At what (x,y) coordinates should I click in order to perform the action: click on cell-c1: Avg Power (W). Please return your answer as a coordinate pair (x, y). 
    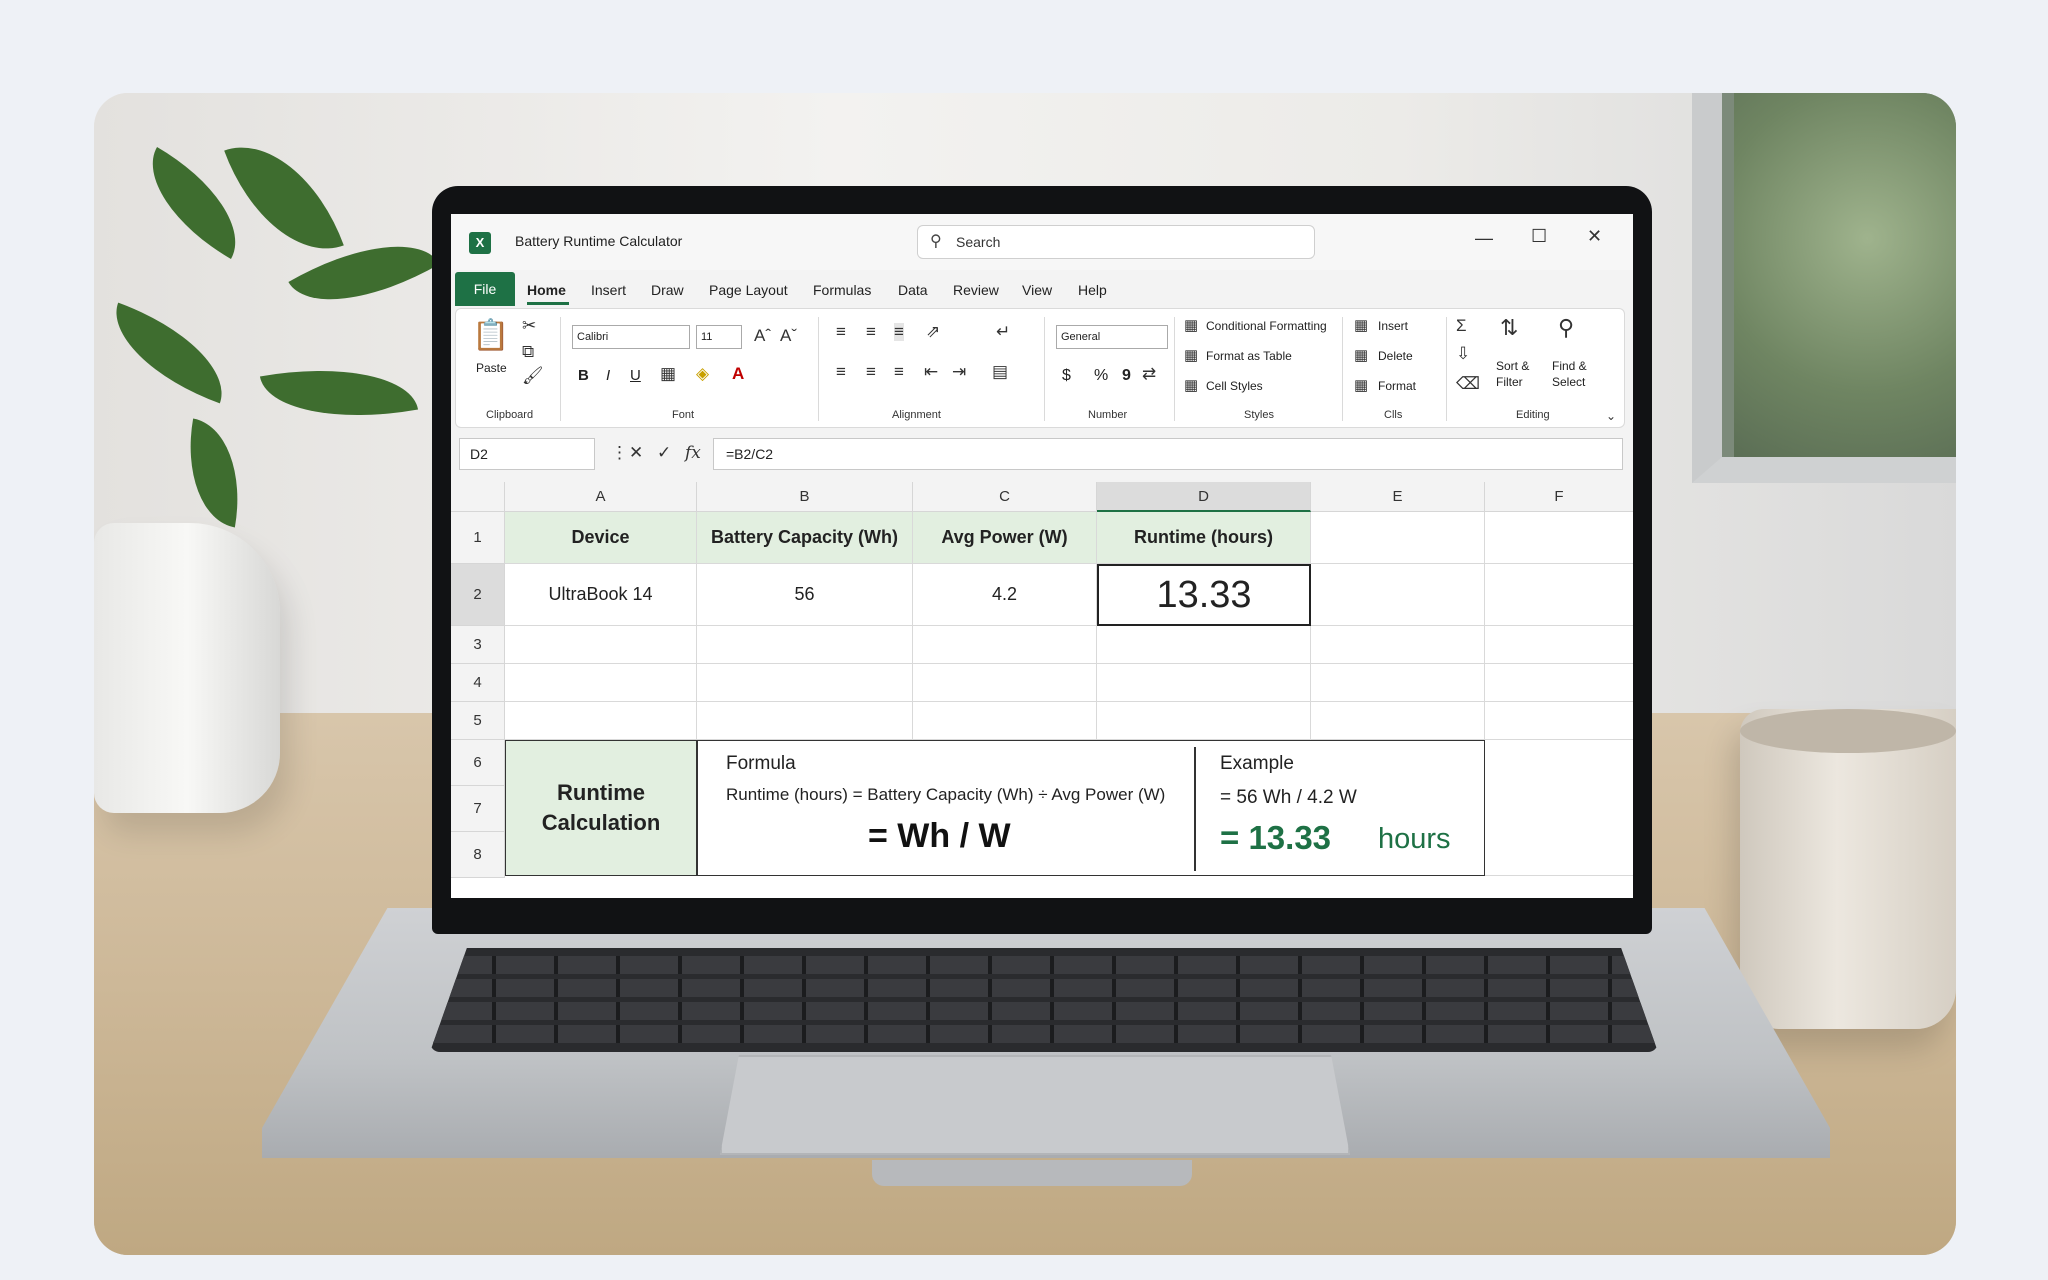
    Looking at the image, I should click on (1005, 538).